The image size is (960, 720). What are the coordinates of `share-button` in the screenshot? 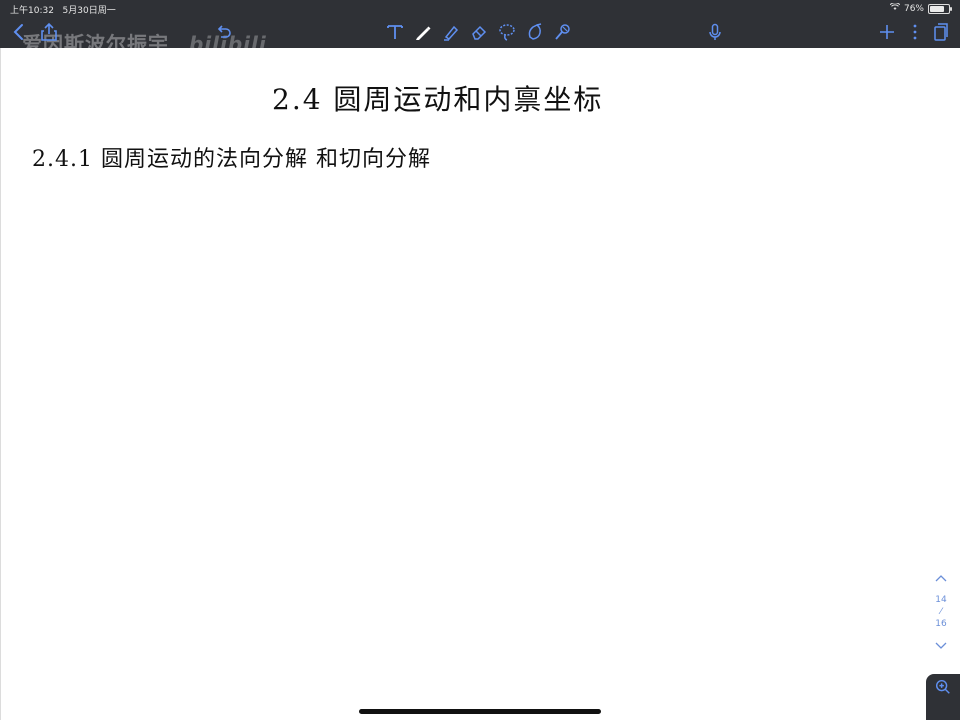 It's located at (49, 32).